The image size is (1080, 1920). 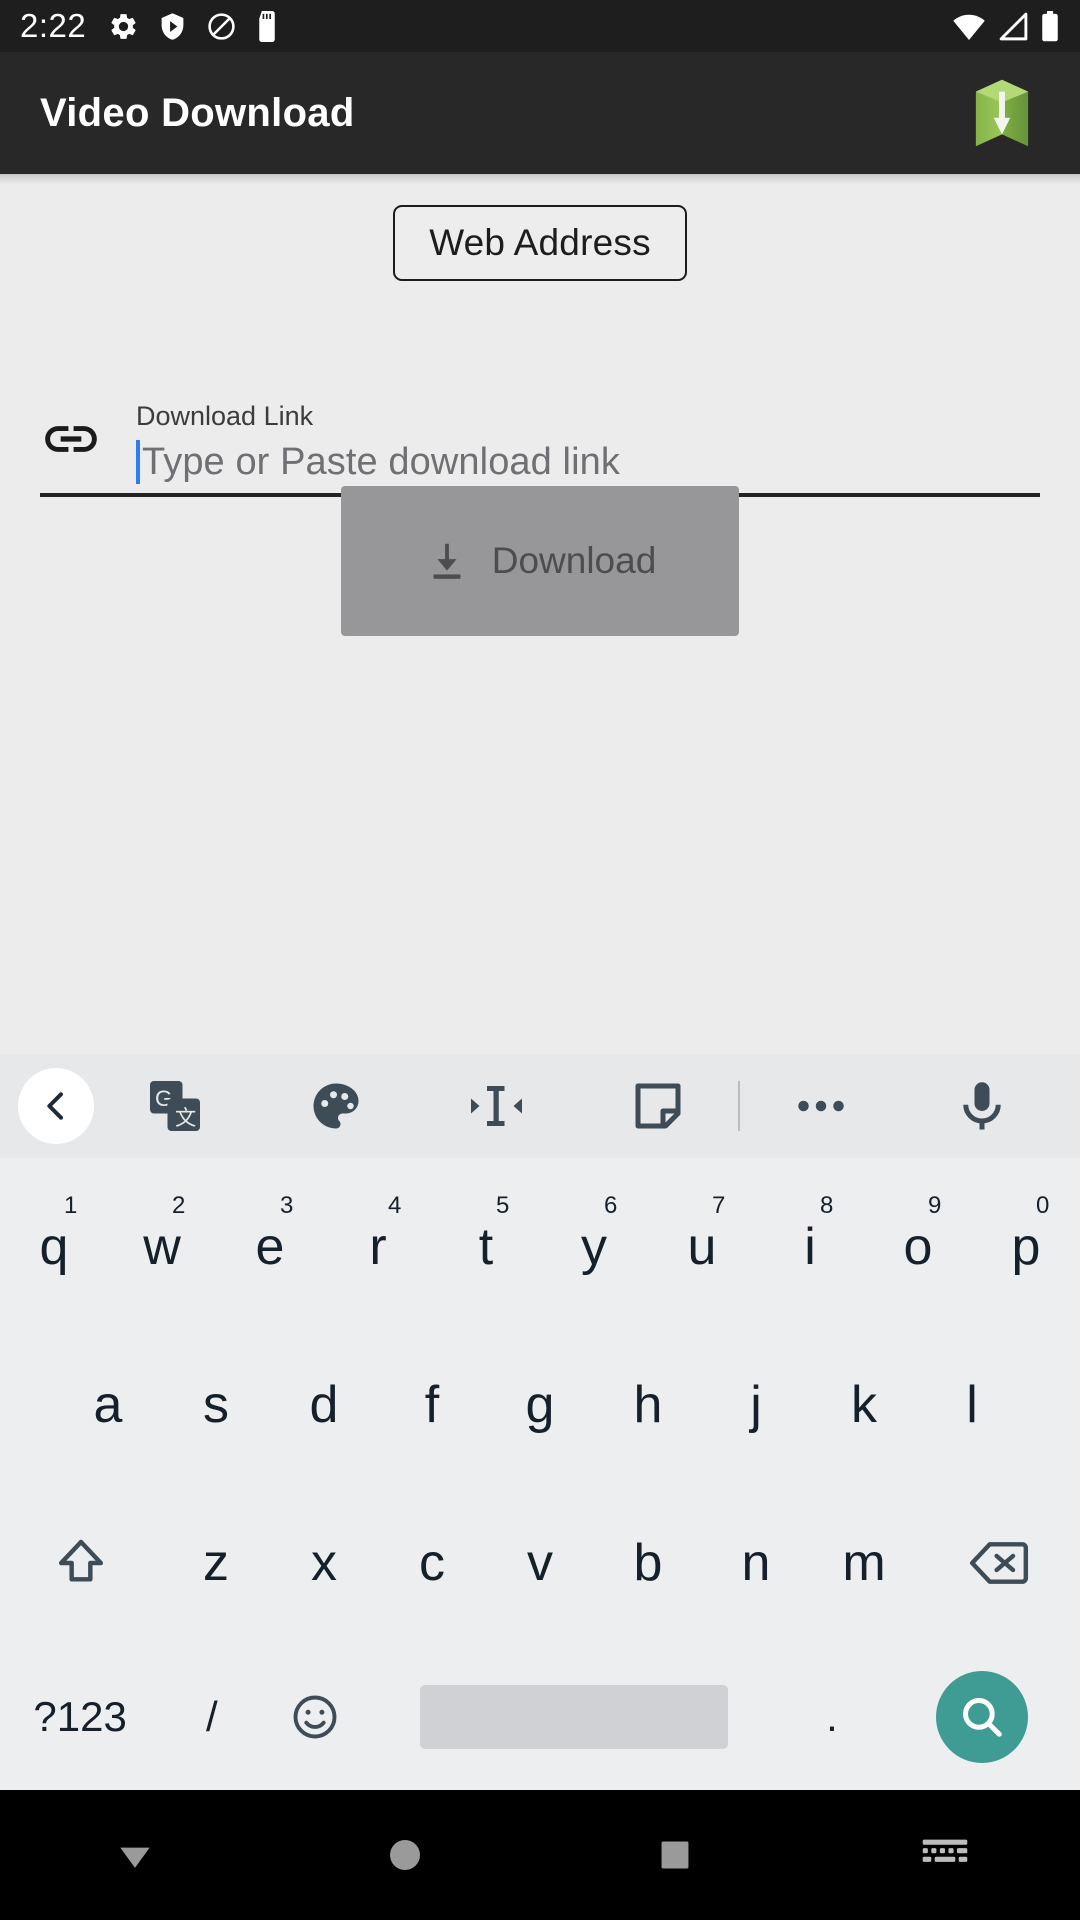 What do you see at coordinates (71, 439) in the screenshot?
I see `link-chain-icon` at bounding box center [71, 439].